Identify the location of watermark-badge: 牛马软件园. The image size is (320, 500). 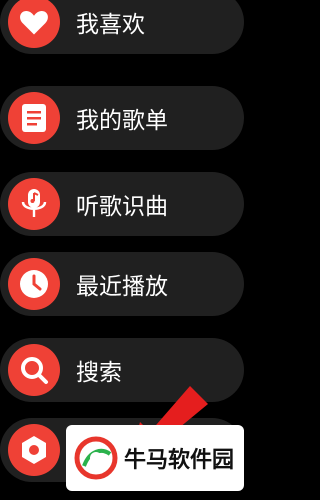
(155, 458).